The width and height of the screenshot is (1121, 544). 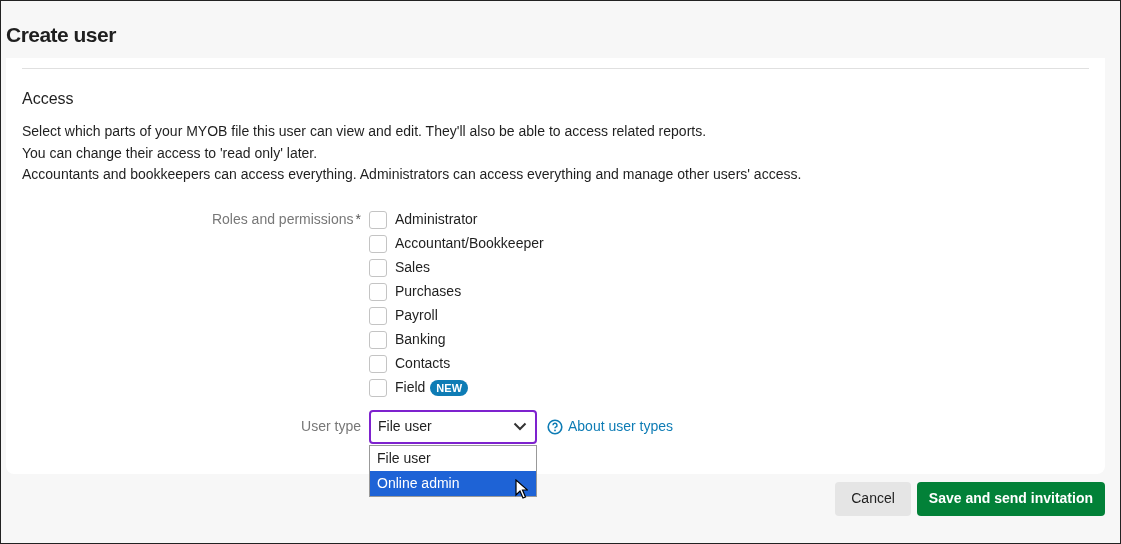 What do you see at coordinates (410, 387) in the screenshot?
I see `checkbox-label: Field` at bounding box center [410, 387].